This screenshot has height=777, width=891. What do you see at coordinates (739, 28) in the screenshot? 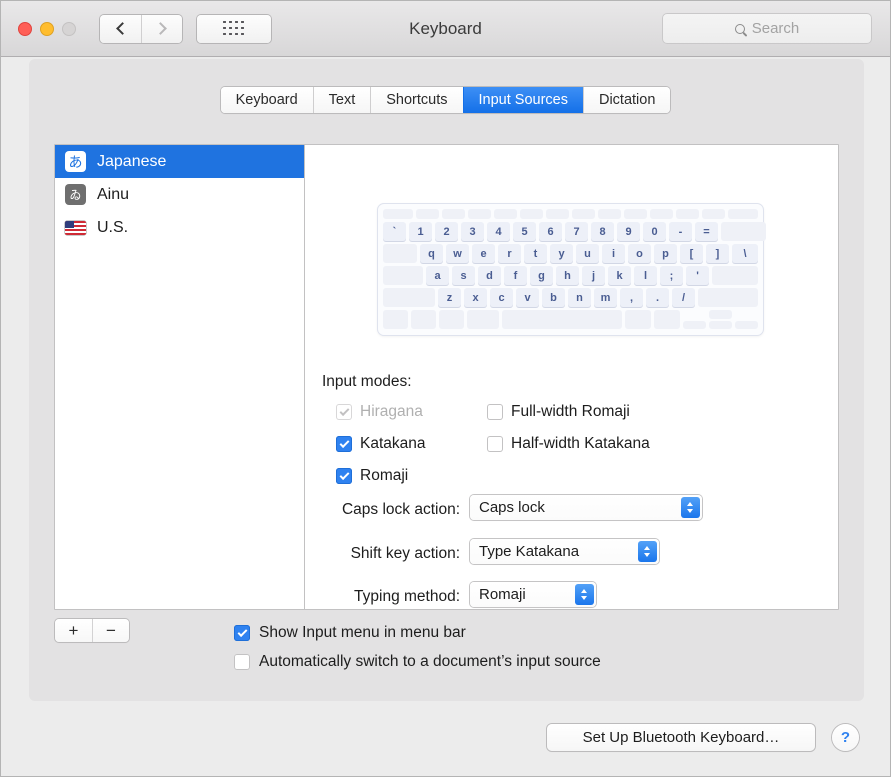
I see `search-icon` at bounding box center [739, 28].